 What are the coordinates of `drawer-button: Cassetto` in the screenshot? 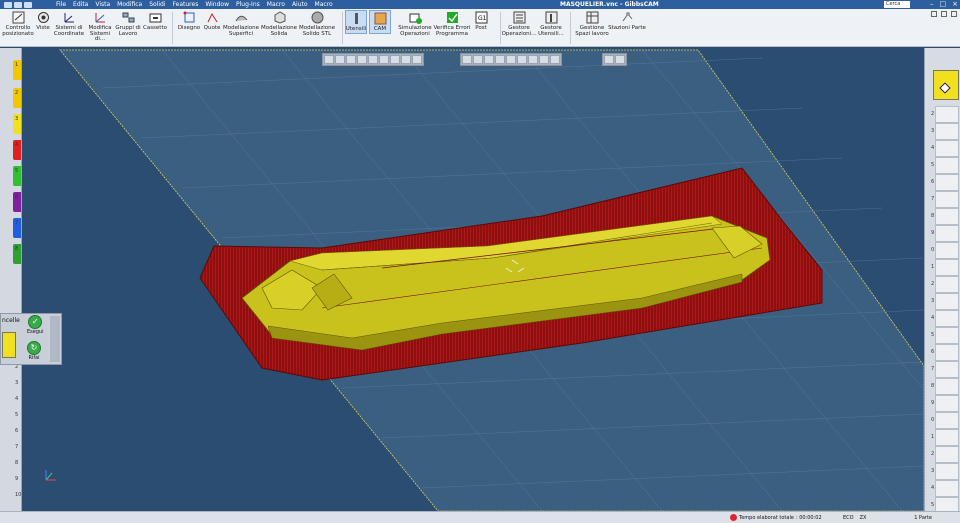 It's located at (155, 21).